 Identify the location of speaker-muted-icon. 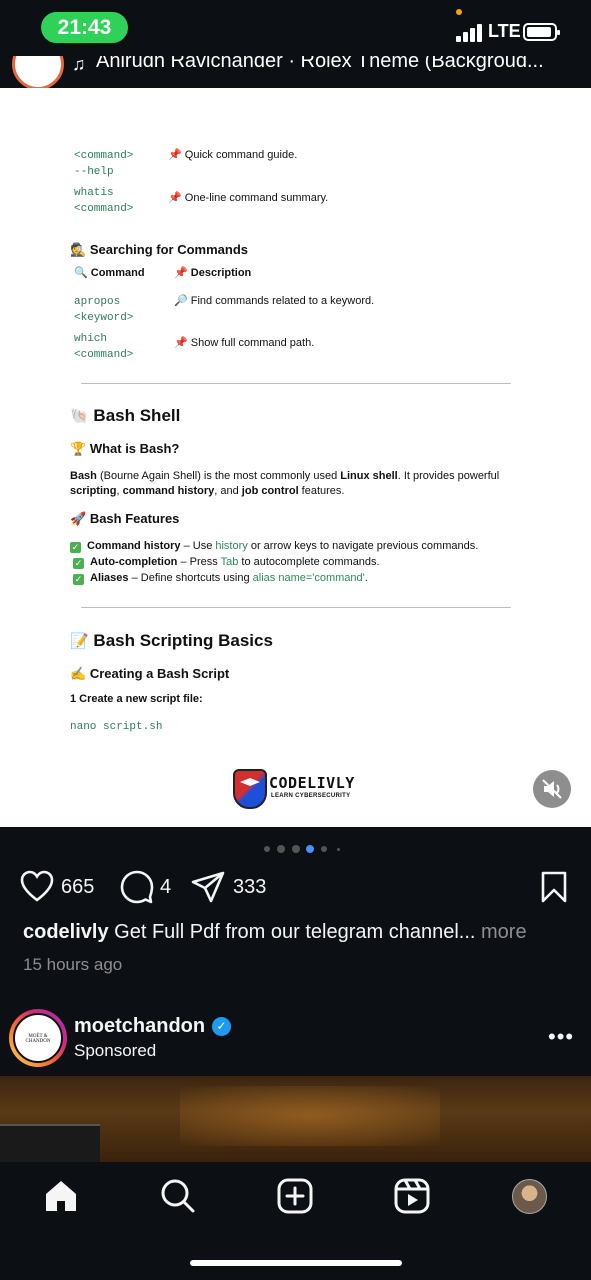
(552, 789).